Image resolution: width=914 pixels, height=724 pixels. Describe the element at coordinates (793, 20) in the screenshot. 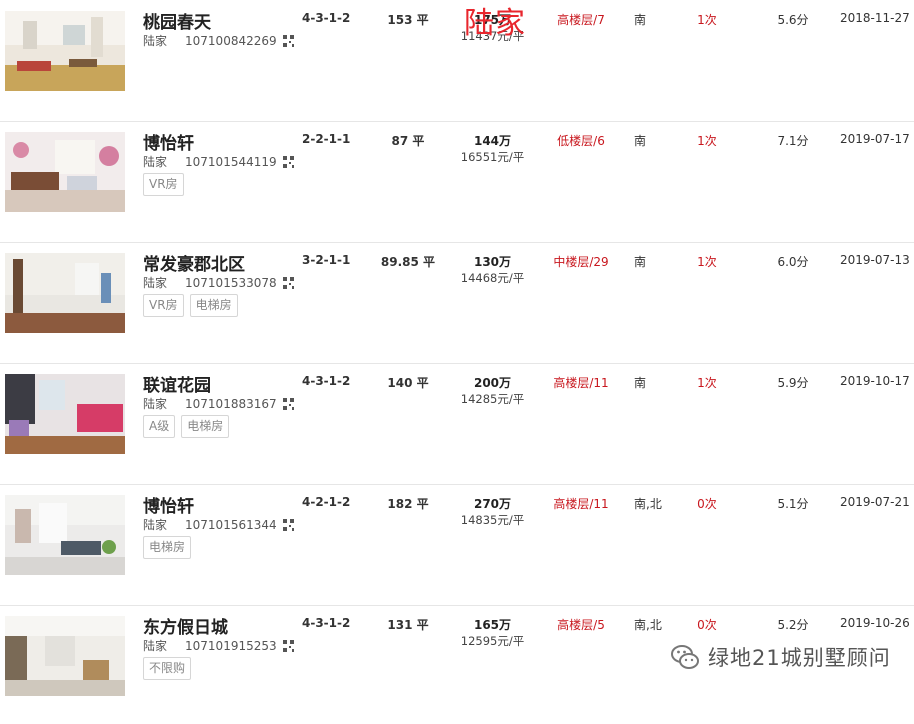

I see `score: 5.6分` at that location.